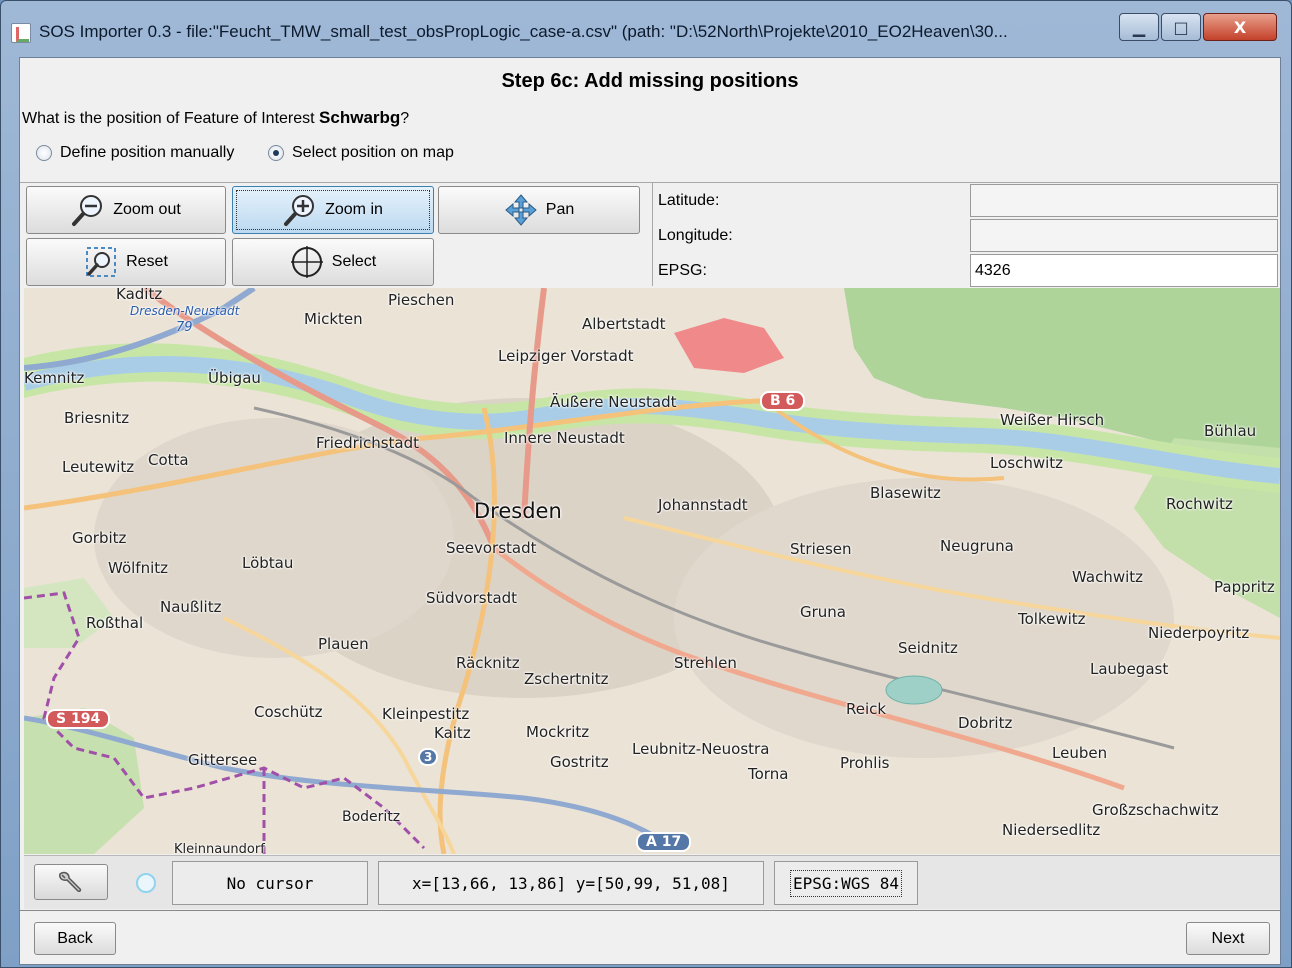  Describe the element at coordinates (1228, 938) in the screenshot. I see `next-button: Next` at that location.